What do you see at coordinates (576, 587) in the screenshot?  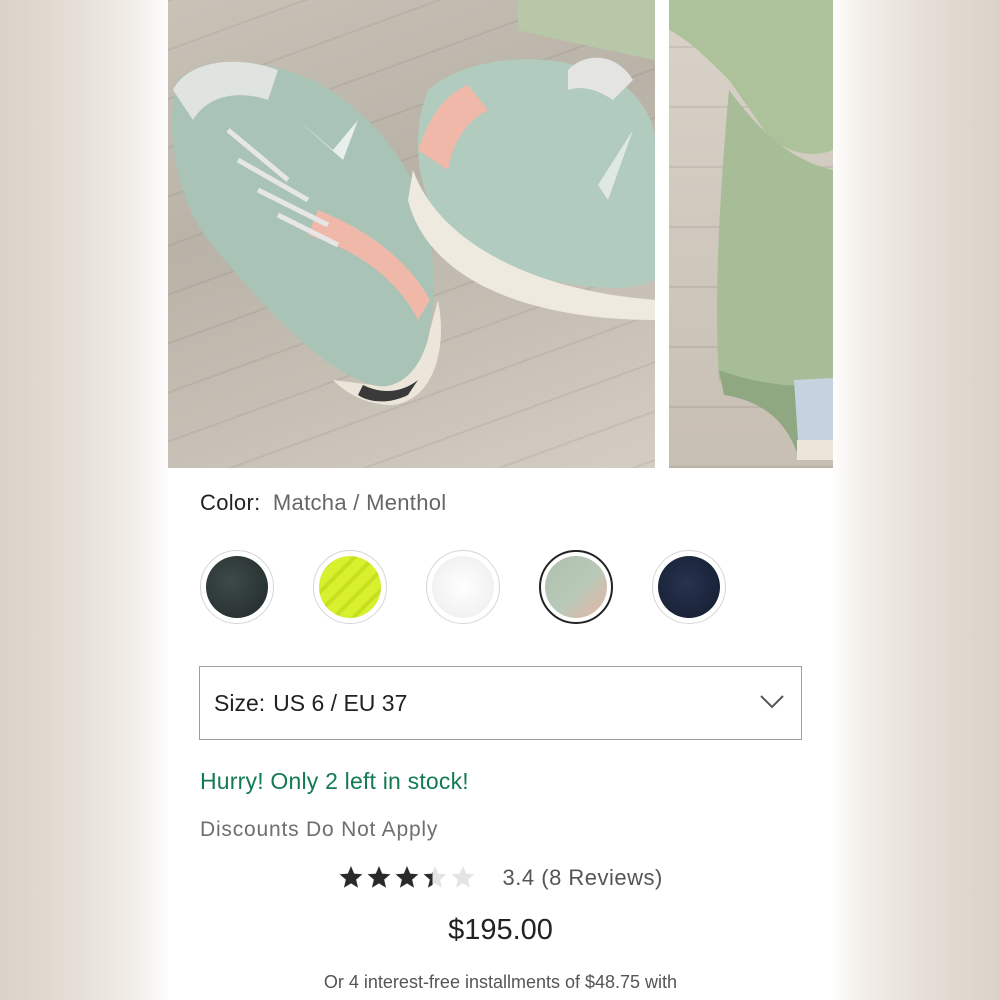 I see `swatch-matcha-menthol` at bounding box center [576, 587].